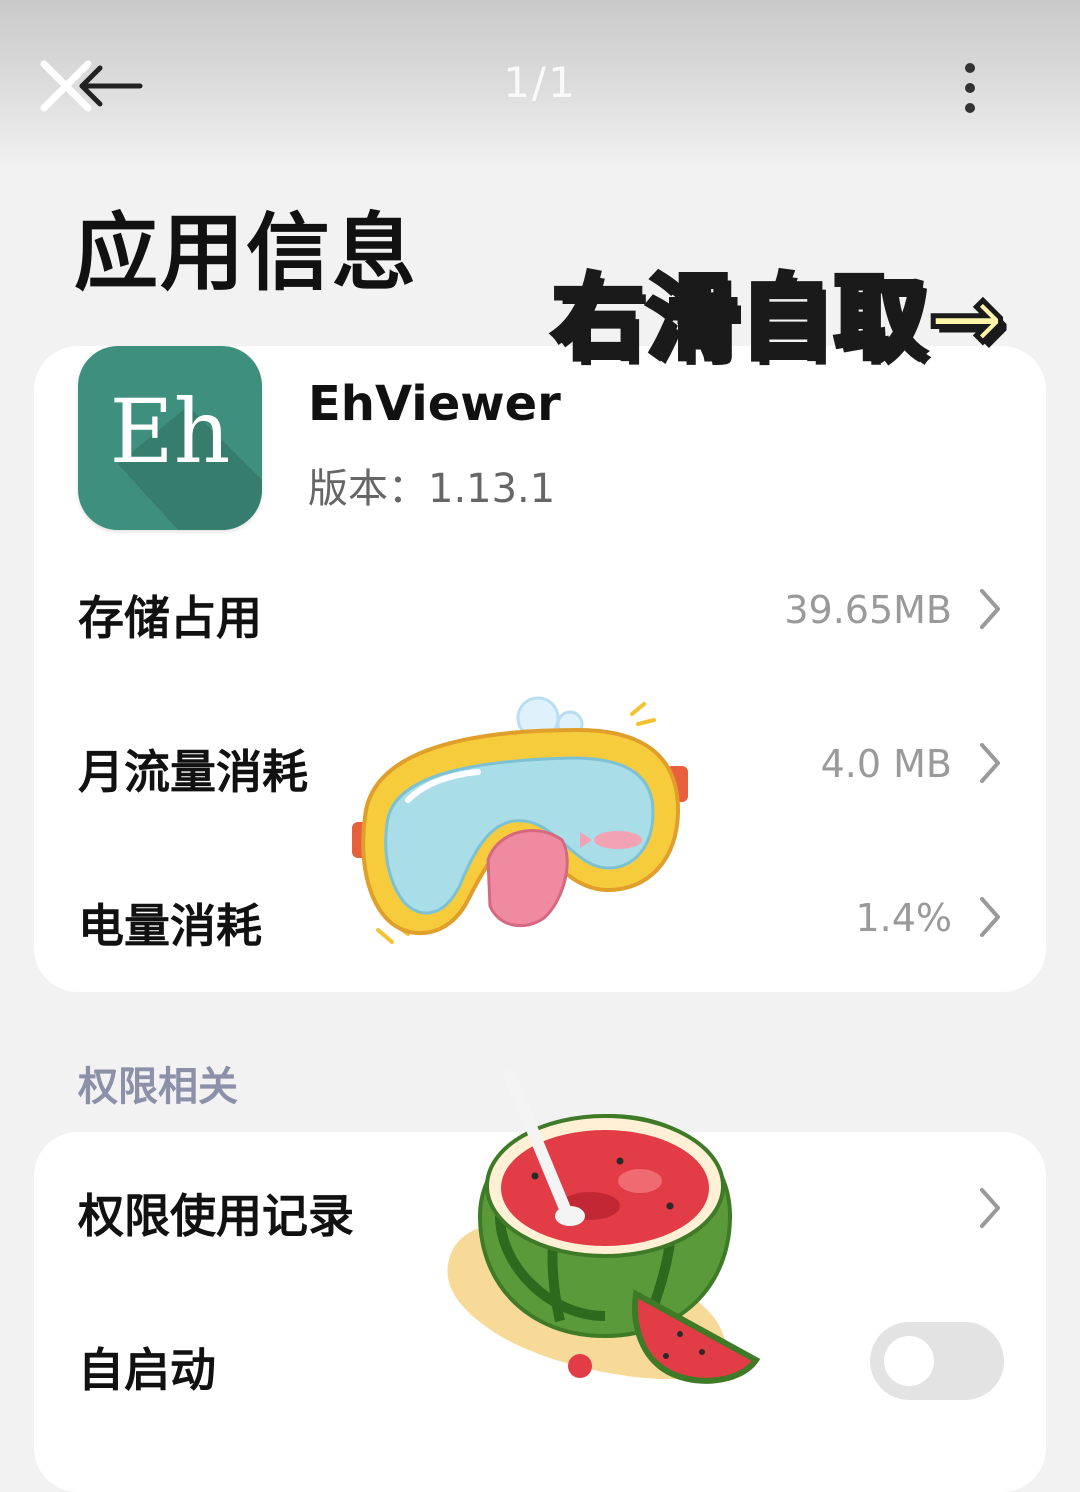 This screenshot has width=1080, height=1492. What do you see at coordinates (246, 253) in the screenshot?
I see `page-title: 应用信息` at bounding box center [246, 253].